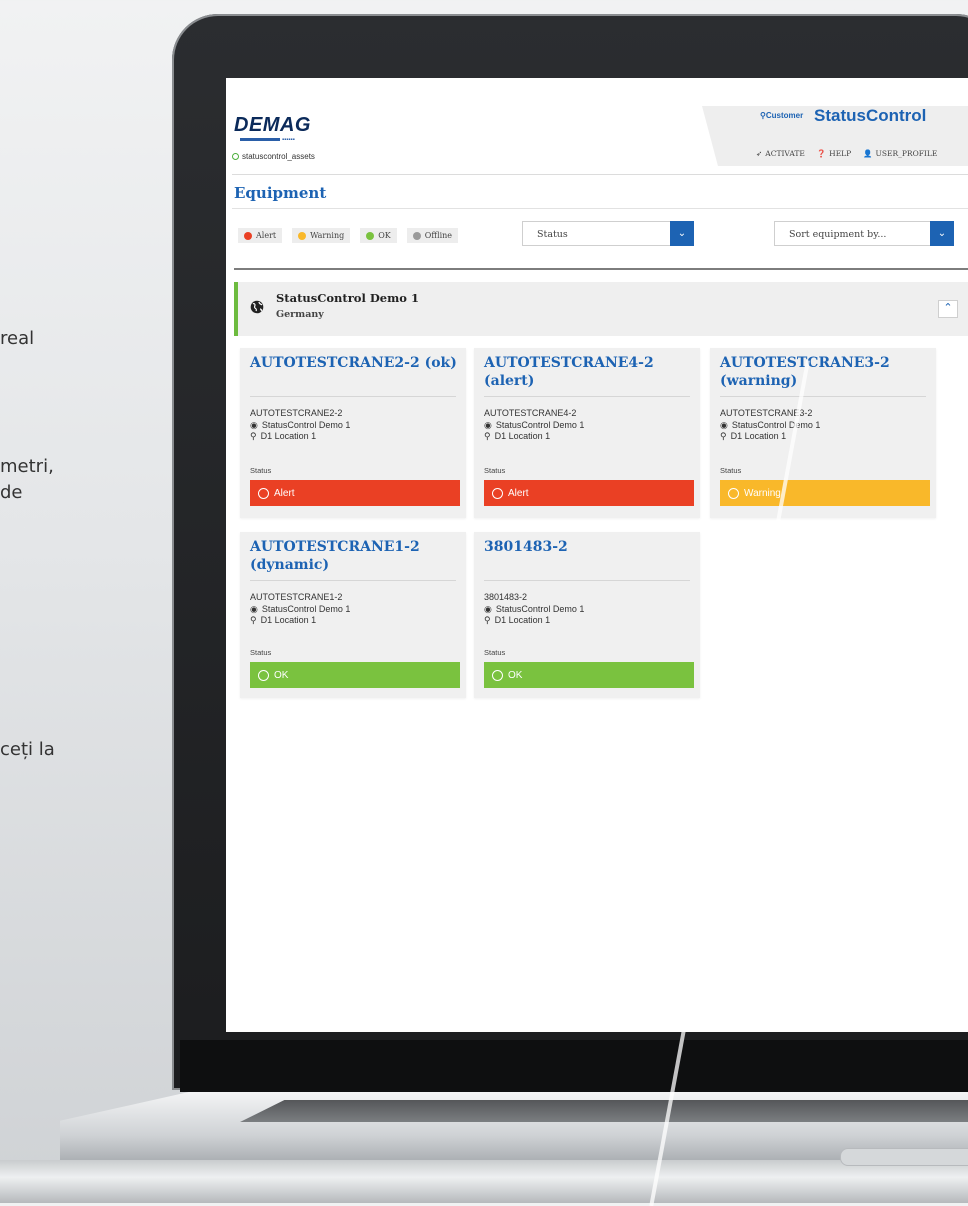  What do you see at coordinates (370, 235) in the screenshot?
I see `ok-dot-icon` at bounding box center [370, 235].